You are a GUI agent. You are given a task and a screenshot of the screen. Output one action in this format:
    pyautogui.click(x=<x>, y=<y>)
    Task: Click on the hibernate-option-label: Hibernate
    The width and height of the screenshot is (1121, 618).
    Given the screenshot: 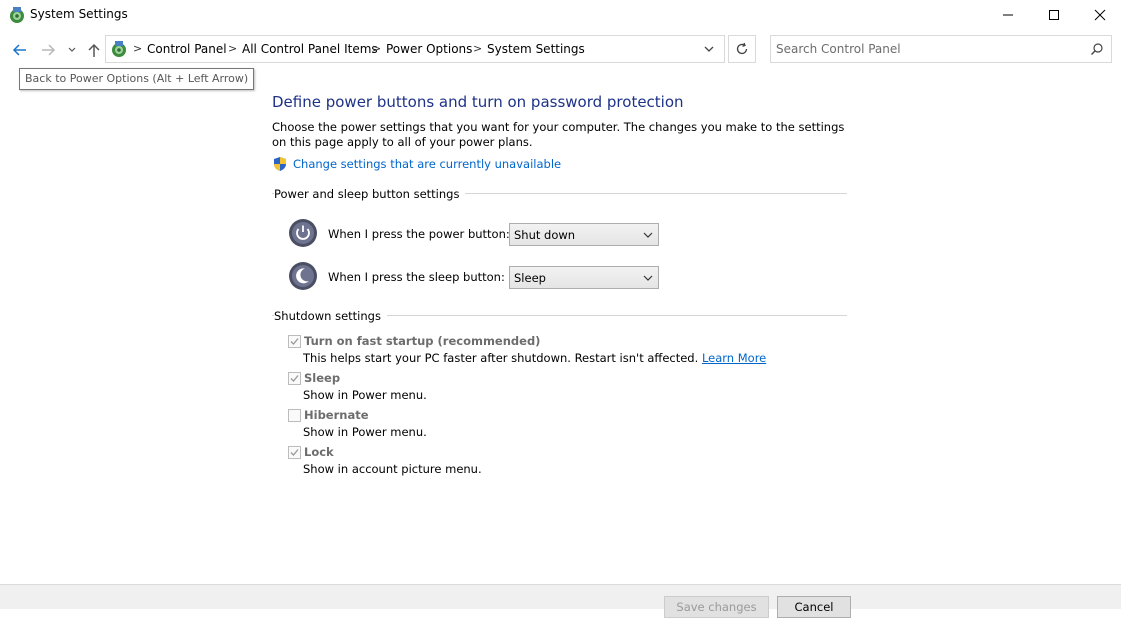 What is the action you would take?
    pyautogui.click(x=336, y=415)
    